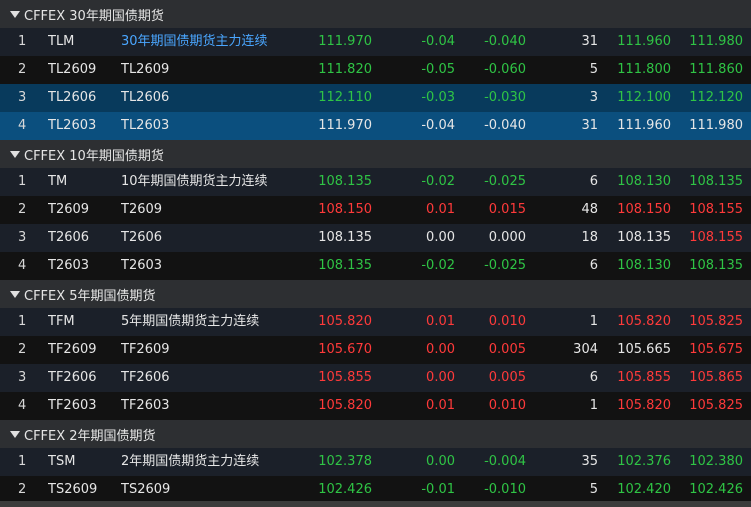  What do you see at coordinates (589, 237) in the screenshot?
I see `volume: 18` at bounding box center [589, 237].